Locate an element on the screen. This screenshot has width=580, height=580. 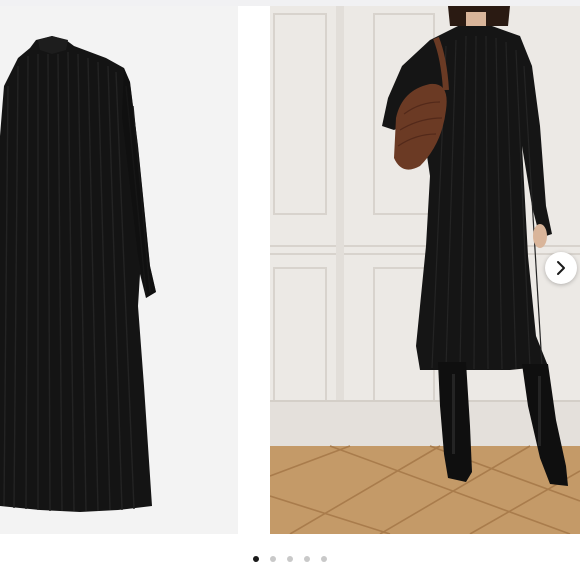
next-slide-button is located at coordinates (561, 268).